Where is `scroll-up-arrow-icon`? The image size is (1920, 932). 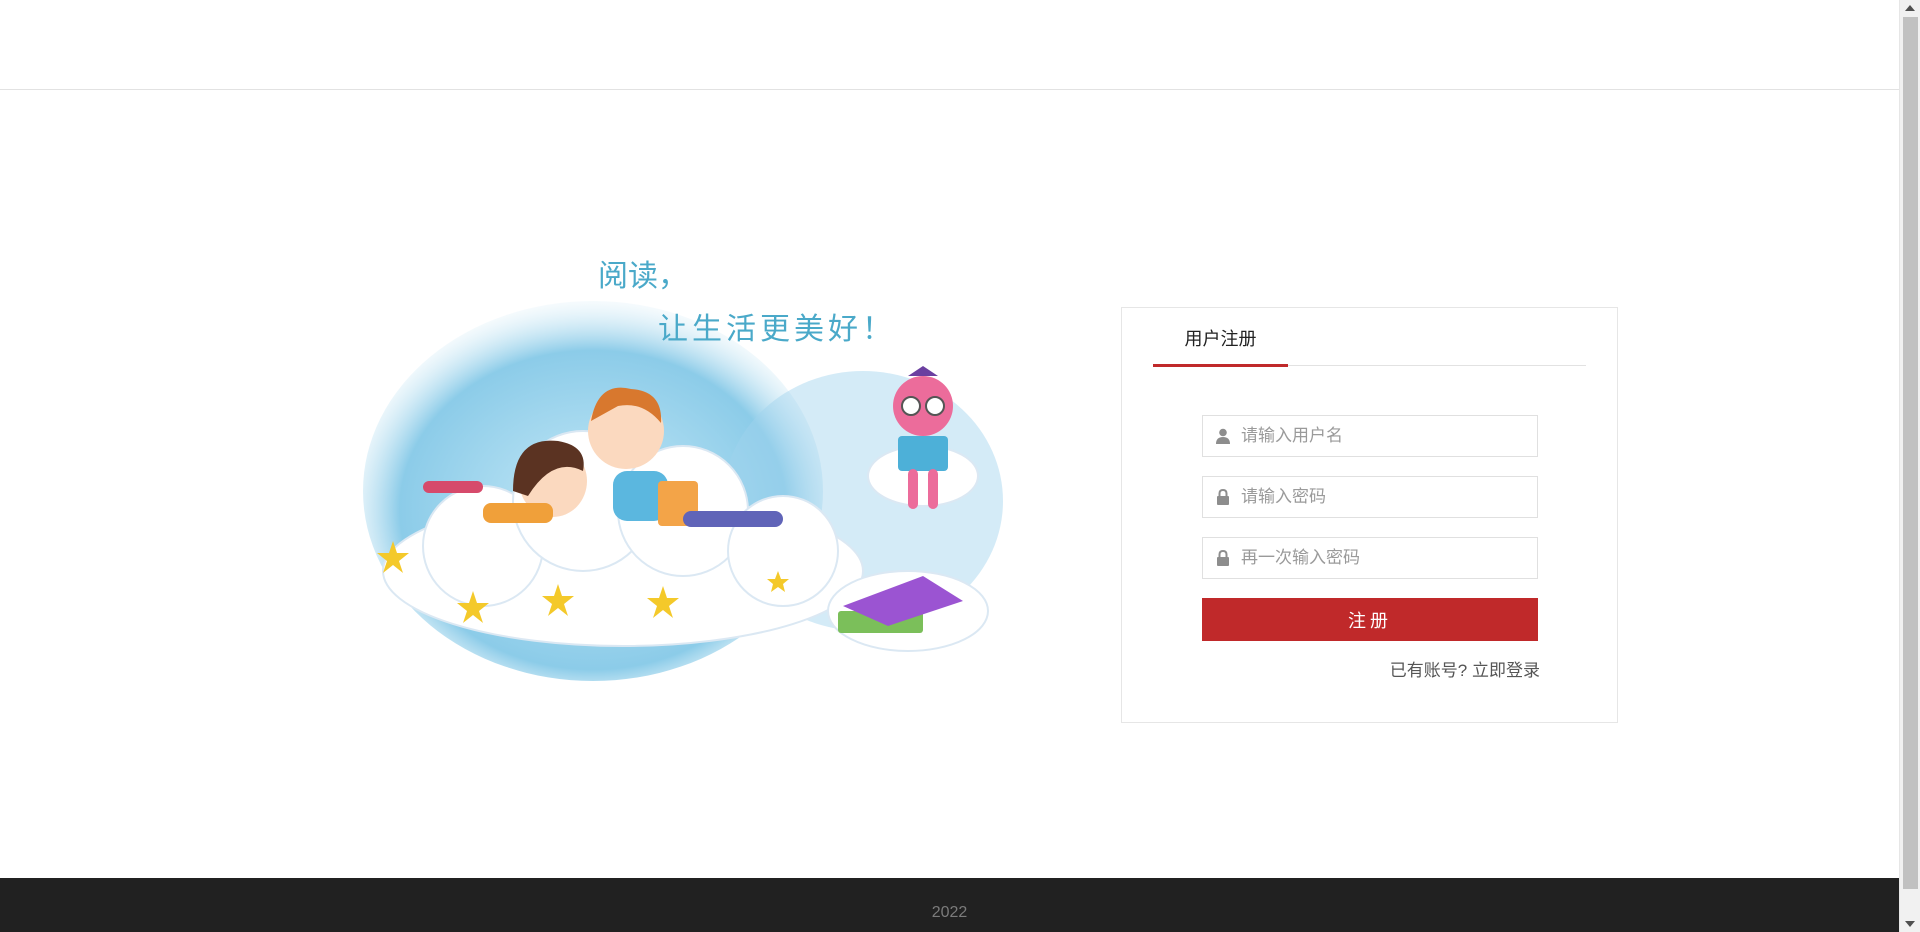 scroll-up-arrow-icon is located at coordinates (1910, 8).